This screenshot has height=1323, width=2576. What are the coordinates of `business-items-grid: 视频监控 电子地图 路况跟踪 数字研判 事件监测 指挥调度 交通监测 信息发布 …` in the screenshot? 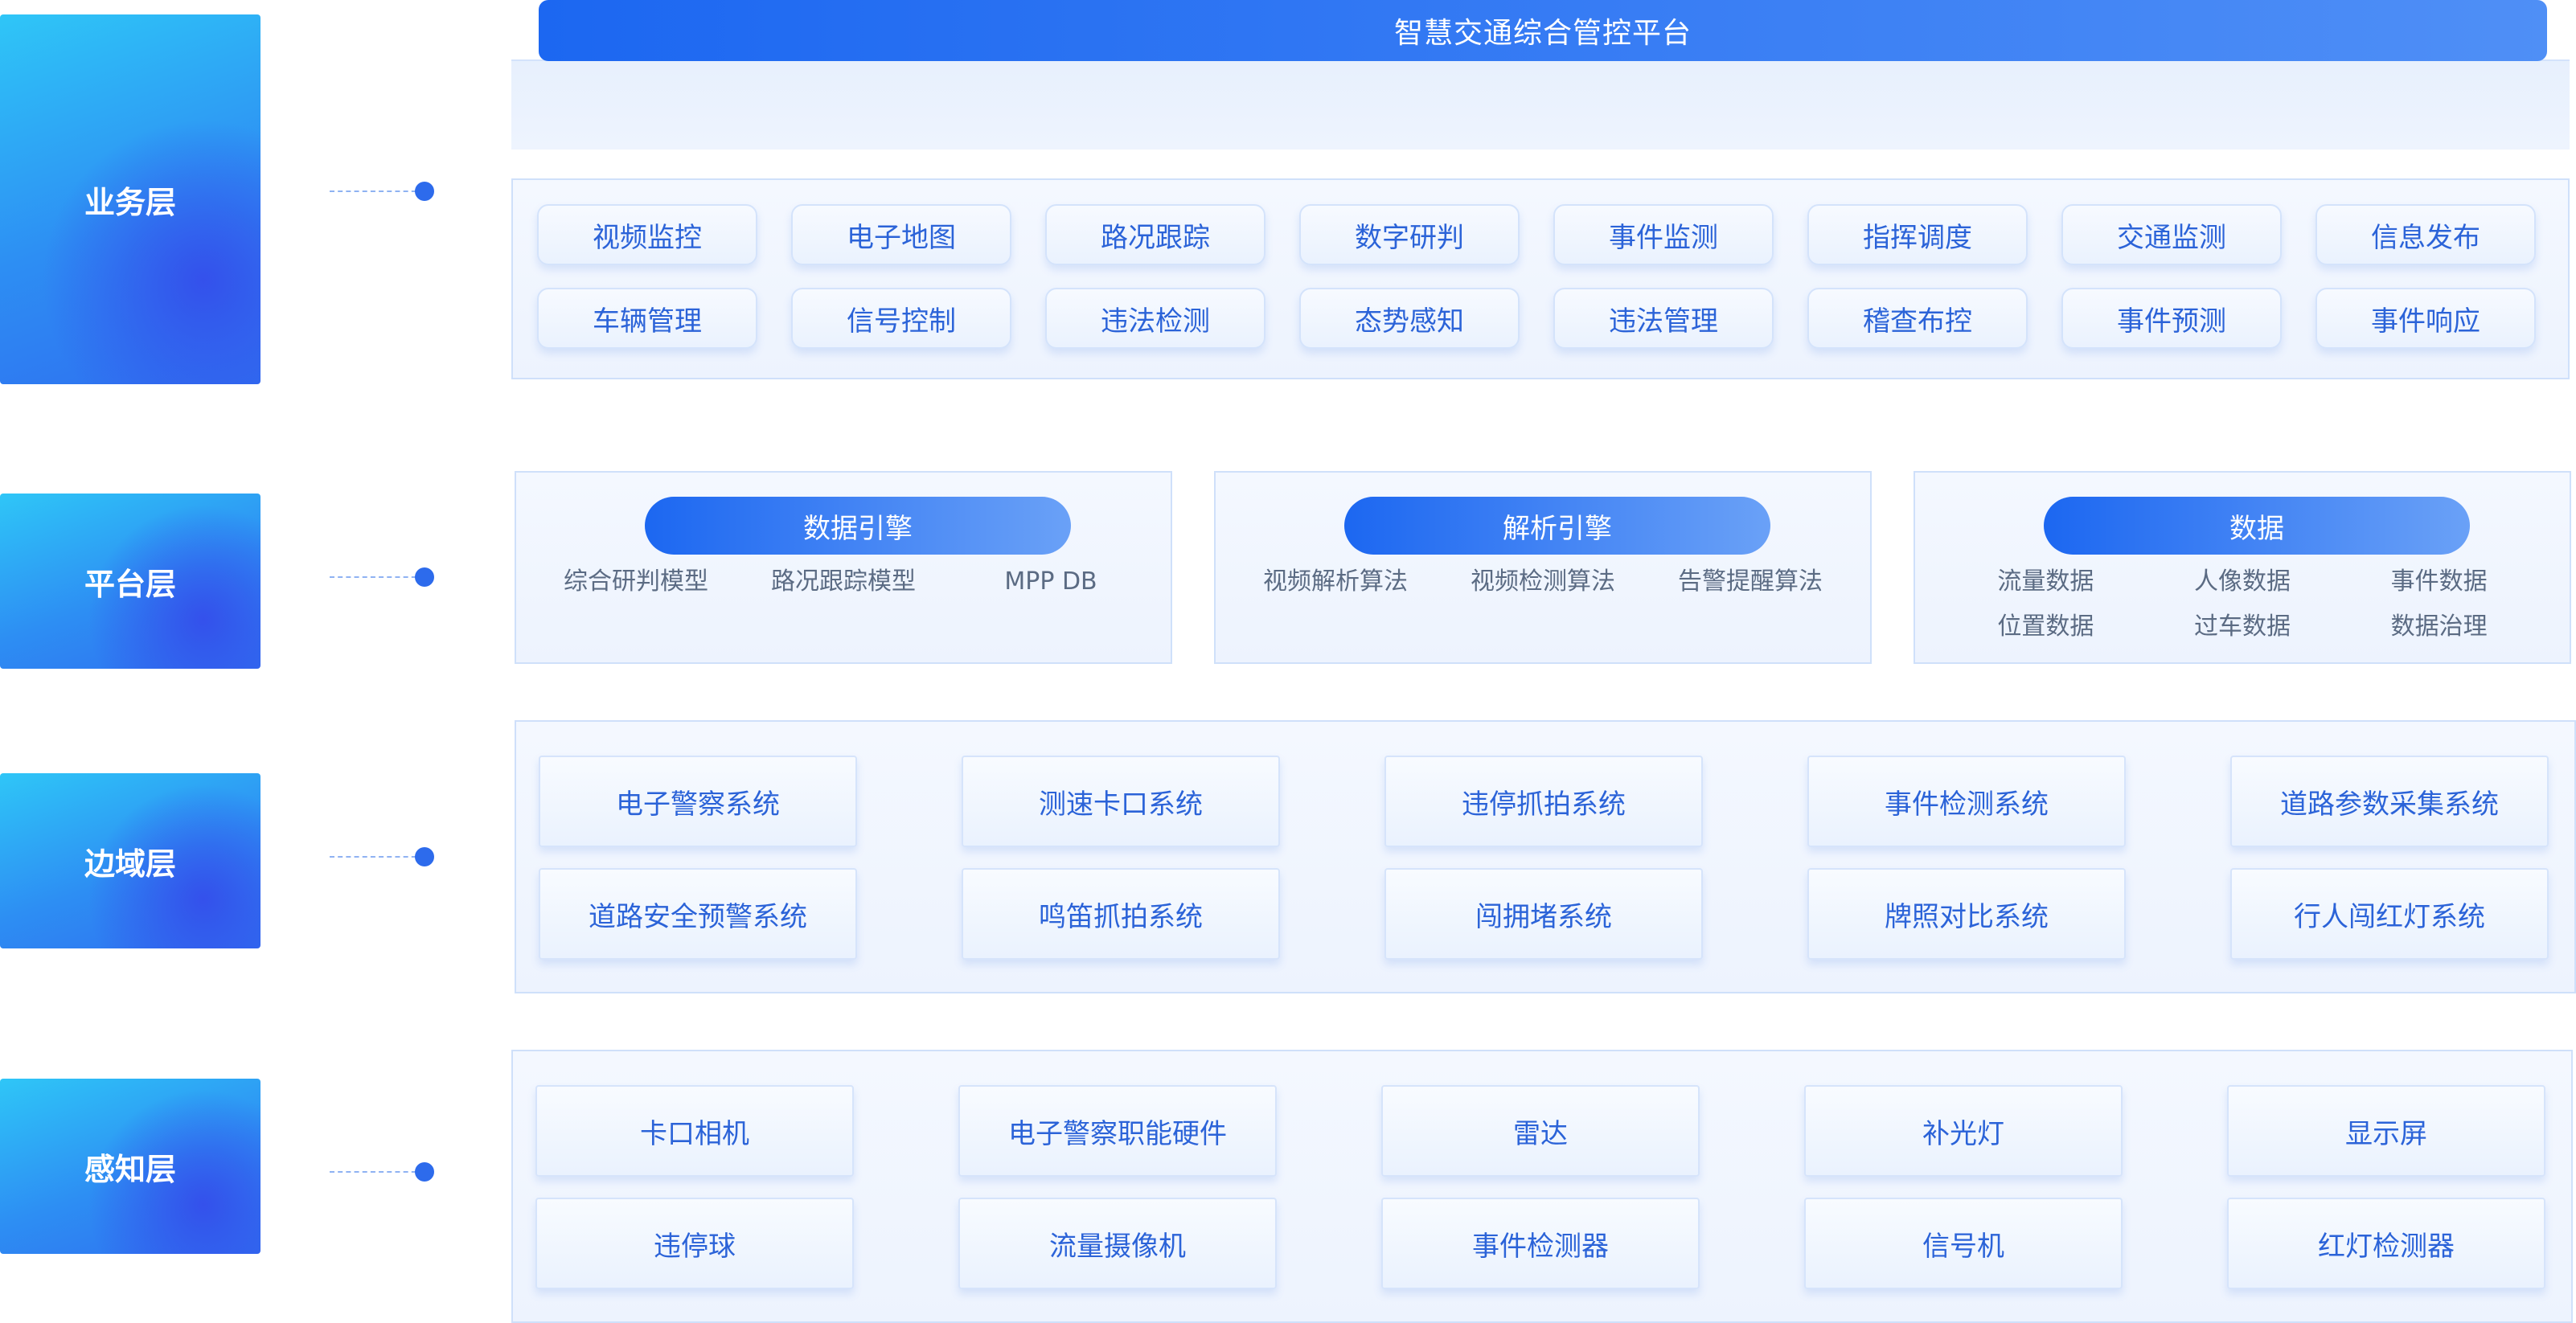 It's located at (1536, 277).